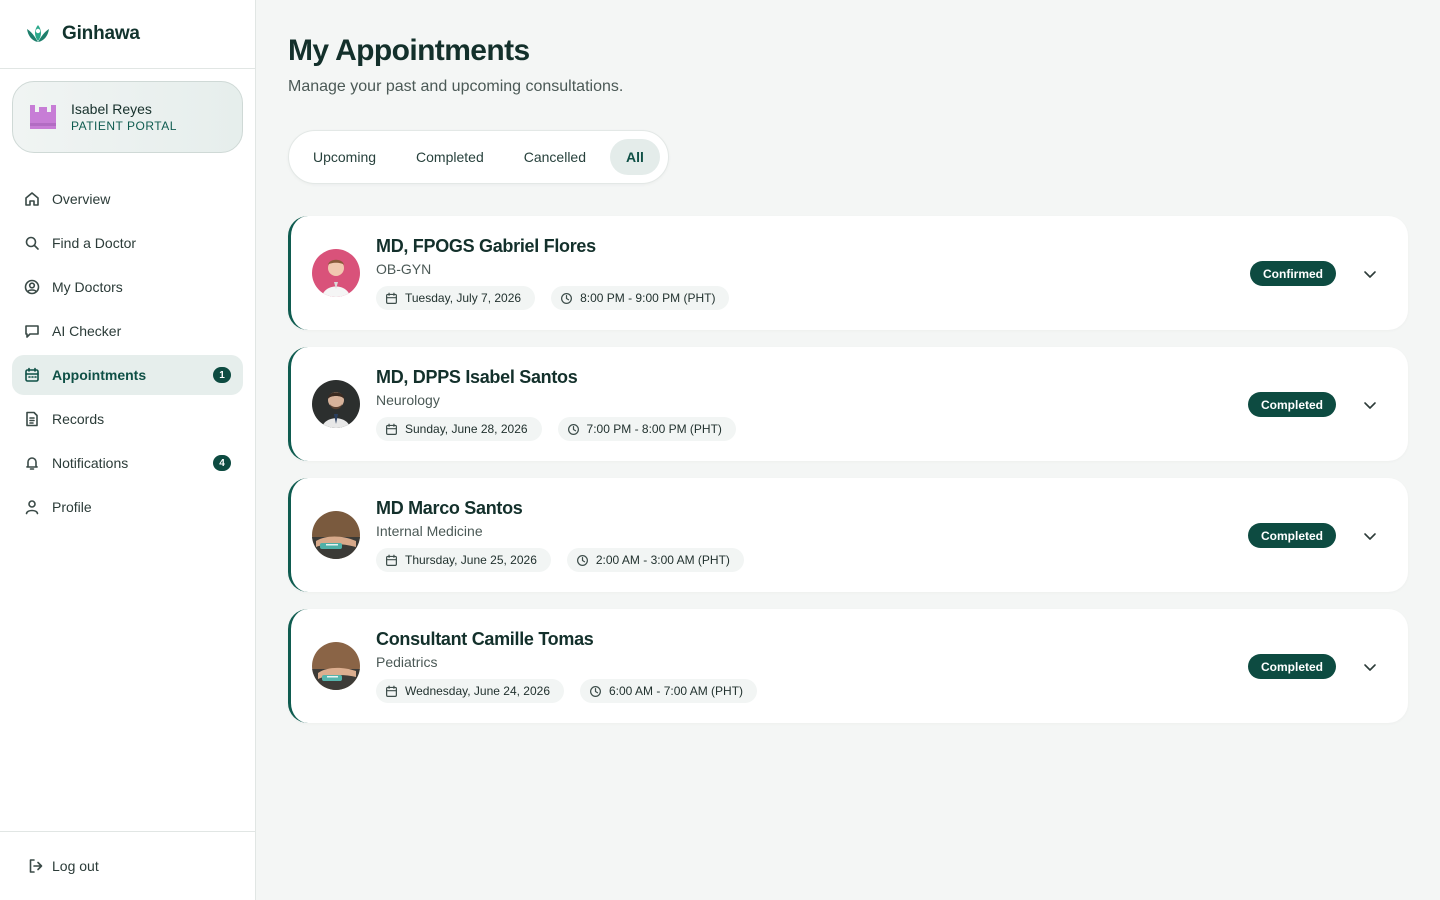 The width and height of the screenshot is (1440, 900). What do you see at coordinates (486, 246) in the screenshot?
I see `doctor-name: MD, FPOGS Gabriel Flores` at bounding box center [486, 246].